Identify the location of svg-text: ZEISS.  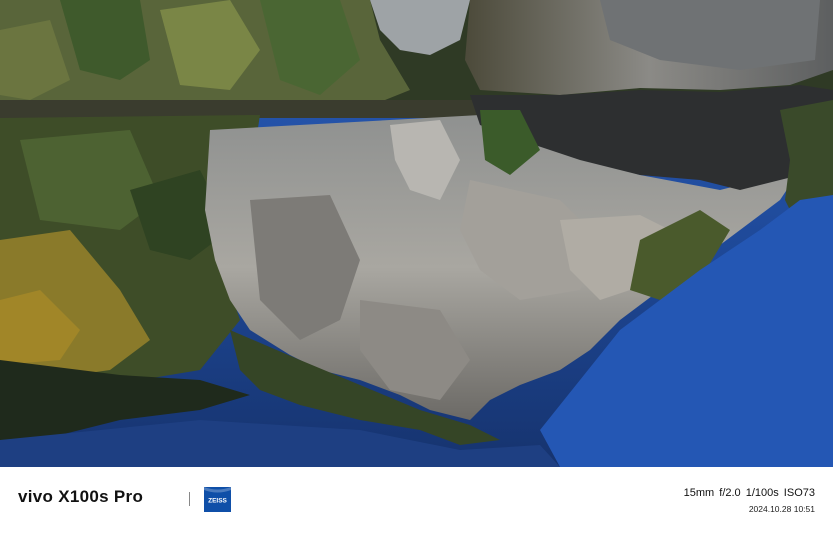
(217, 501).